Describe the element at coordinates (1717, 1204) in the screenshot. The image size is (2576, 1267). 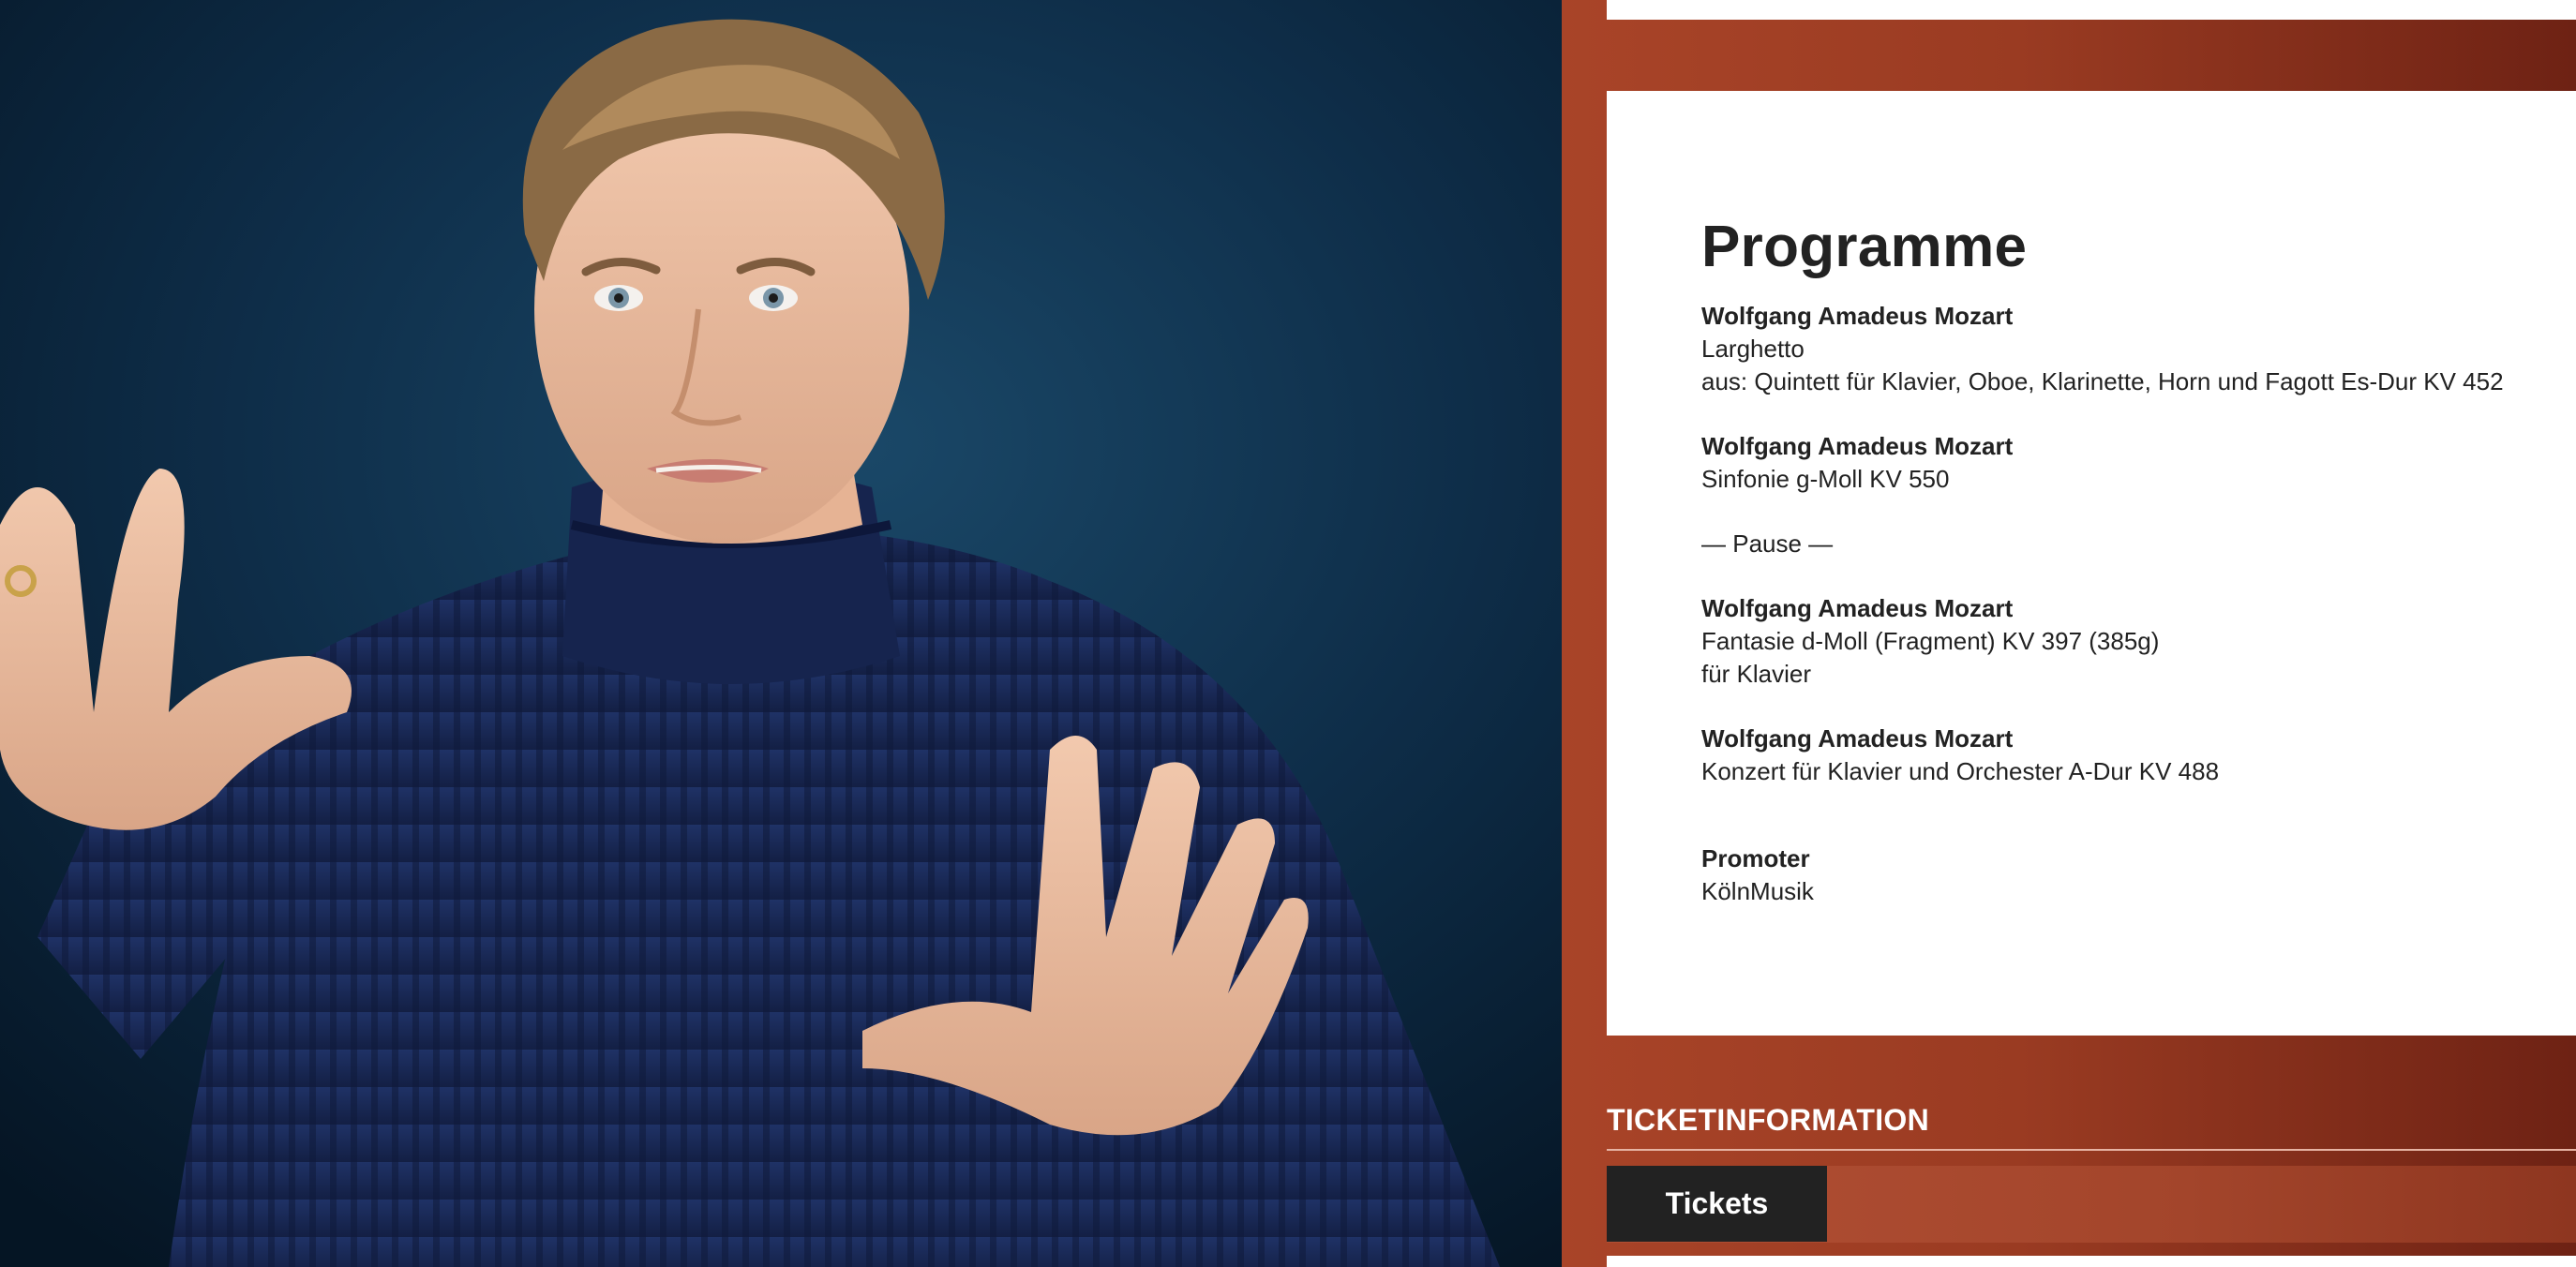
I see `tickets-button: Tickets` at that location.